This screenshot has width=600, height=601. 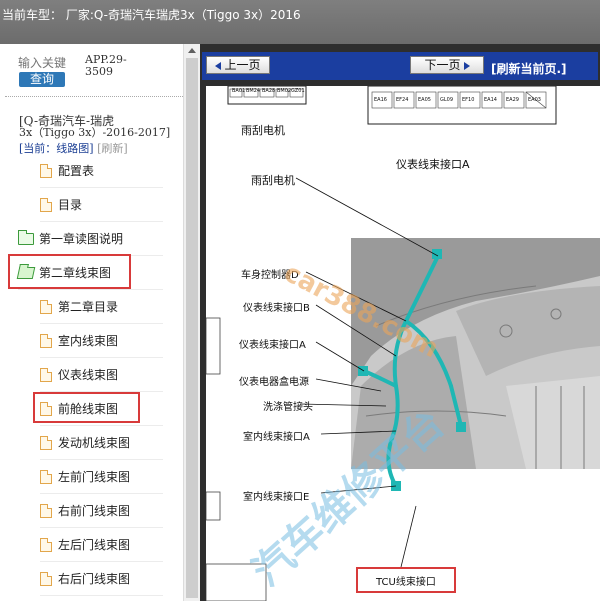 I want to click on tree-item-label: 右后门线束图, so click(x=94, y=579).